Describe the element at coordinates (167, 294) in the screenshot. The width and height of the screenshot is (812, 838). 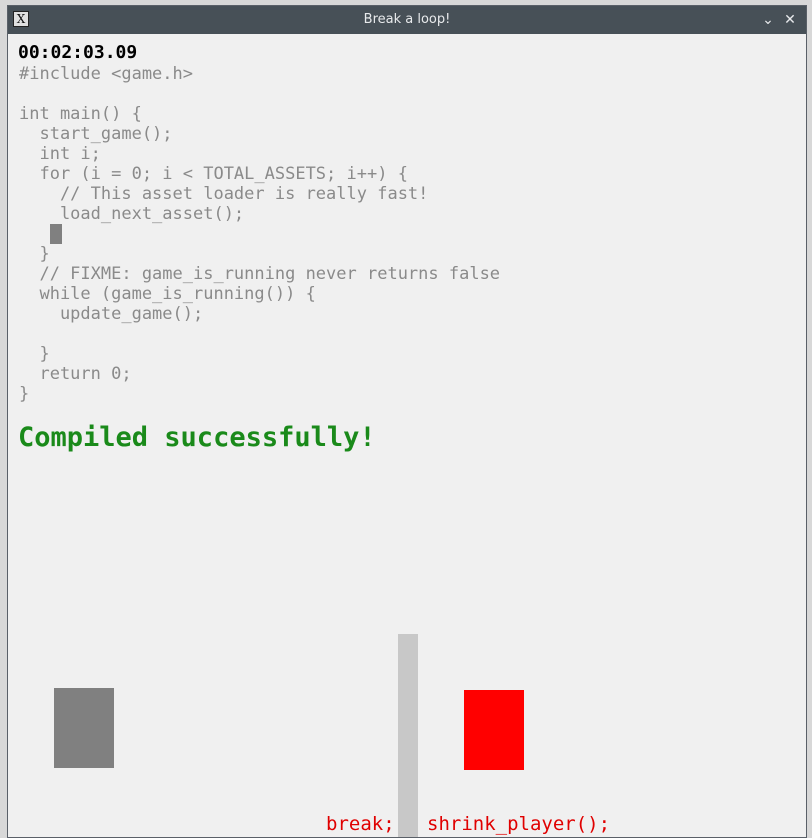
I see `code-line: while (game_is_running()) {` at that location.